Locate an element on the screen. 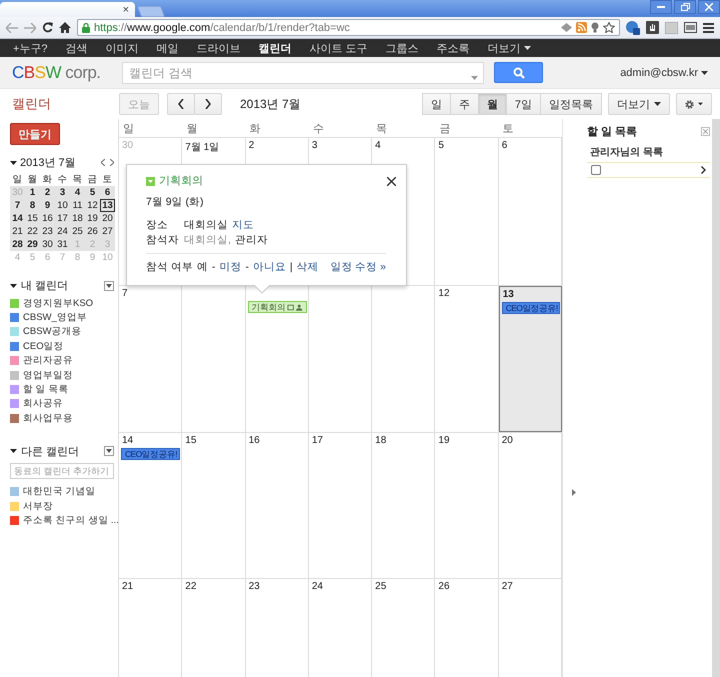  mini-calendar-day: 28 is located at coordinates (17, 244).